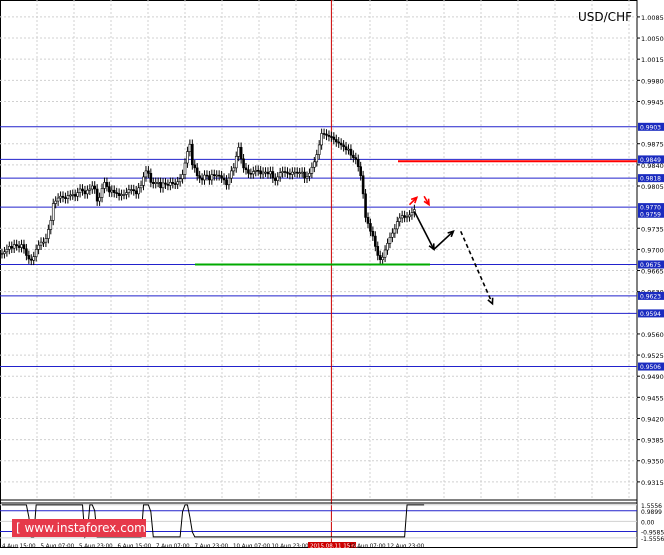  What do you see at coordinates (652, 102) in the screenshot?
I see `y-tick-label: 0.9945` at bounding box center [652, 102].